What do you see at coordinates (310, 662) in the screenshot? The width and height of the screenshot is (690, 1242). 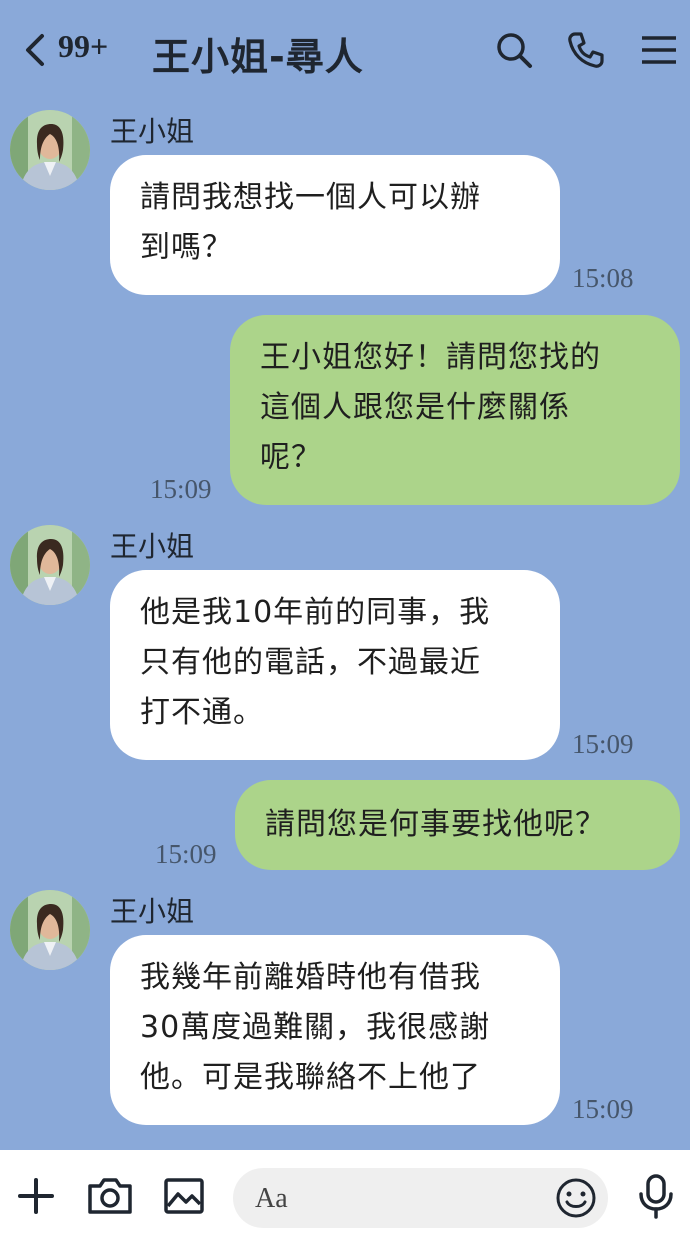 I see `message-line: 只有他的電話，不過最近` at bounding box center [310, 662].